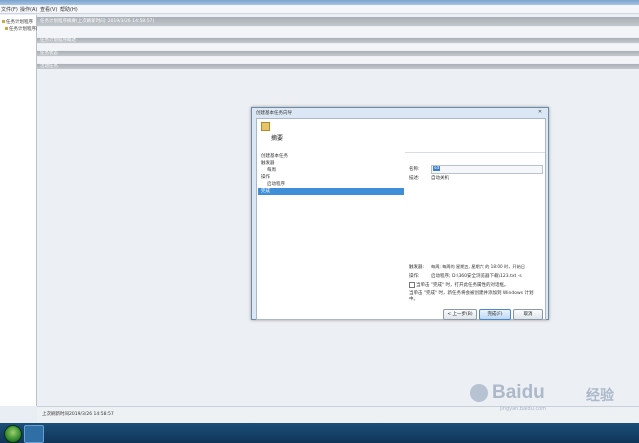 The image size is (639, 443). What do you see at coordinates (319, 433) in the screenshot?
I see `taskbar` at bounding box center [319, 433].